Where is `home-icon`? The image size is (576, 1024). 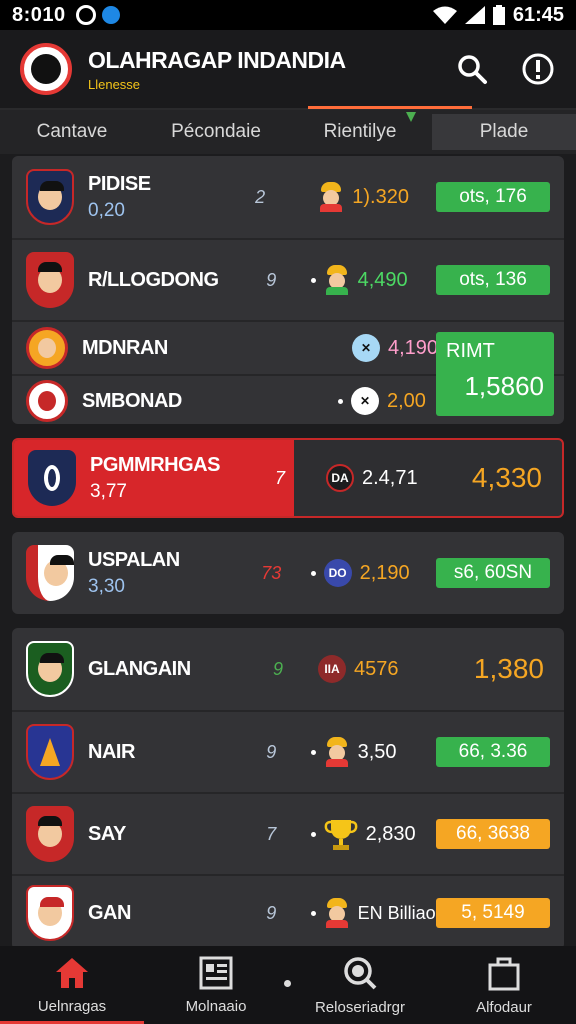 home-icon is located at coordinates (72, 972).